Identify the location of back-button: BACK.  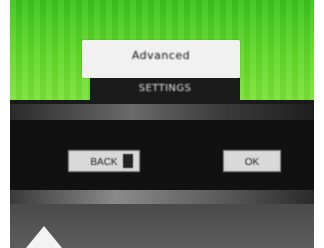
(104, 161).